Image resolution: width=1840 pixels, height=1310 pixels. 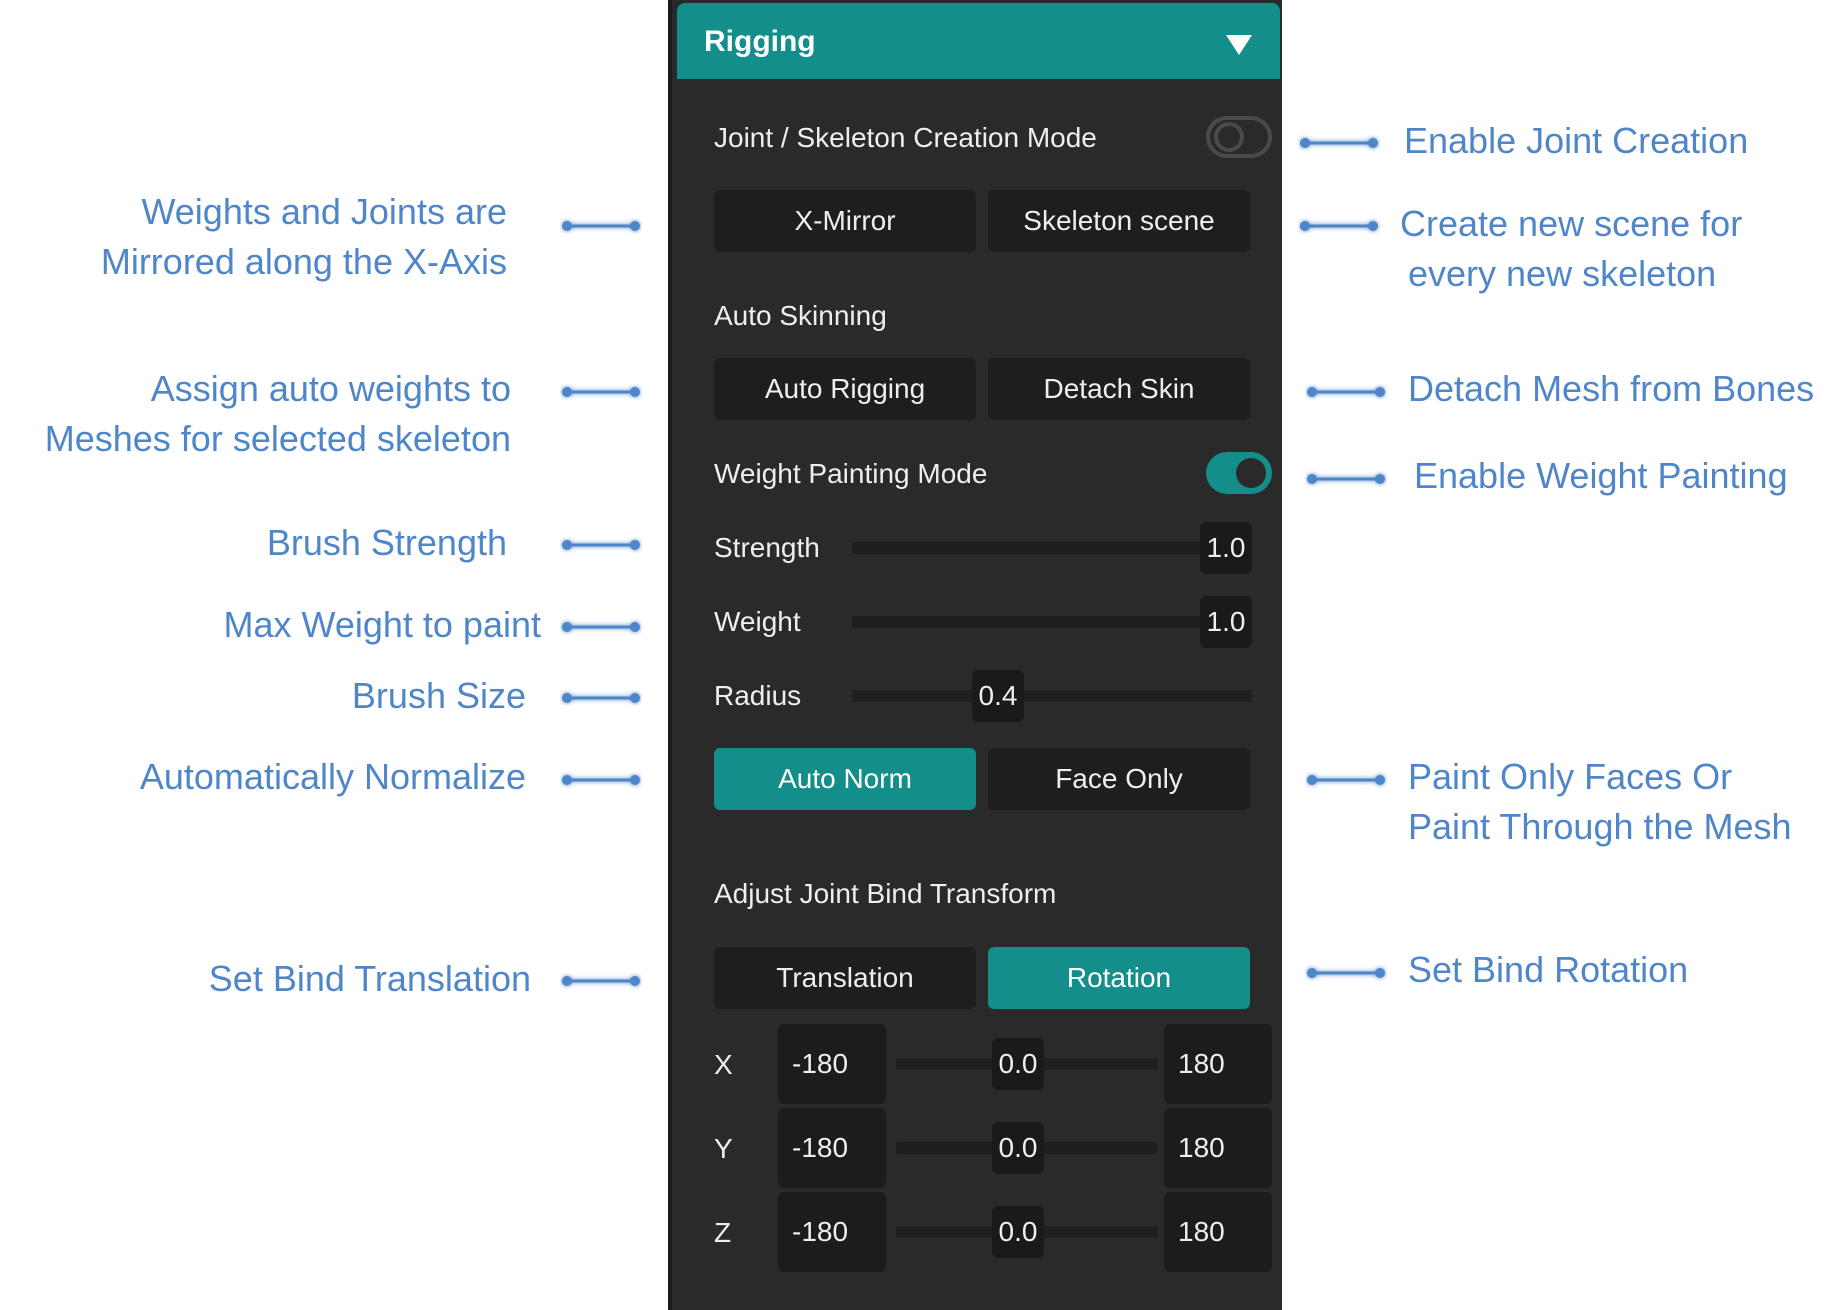 I want to click on axis-z-max: 180, so click(x=1218, y=1232).